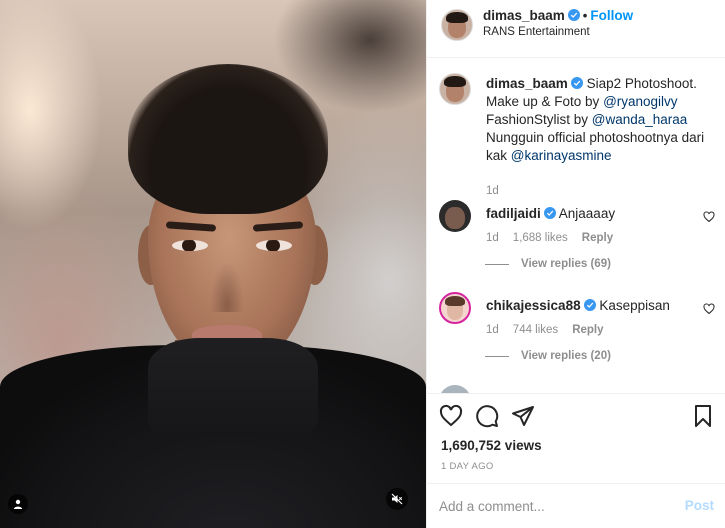 The width and height of the screenshot is (725, 528). I want to click on view-replies-button: View replies (20), so click(548, 356).